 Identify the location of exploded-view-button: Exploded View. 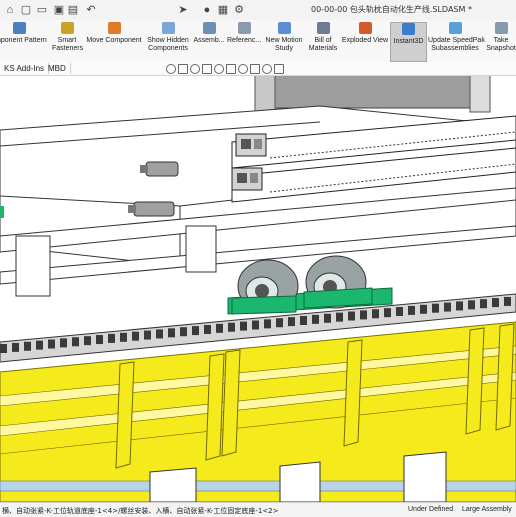
(365, 41).